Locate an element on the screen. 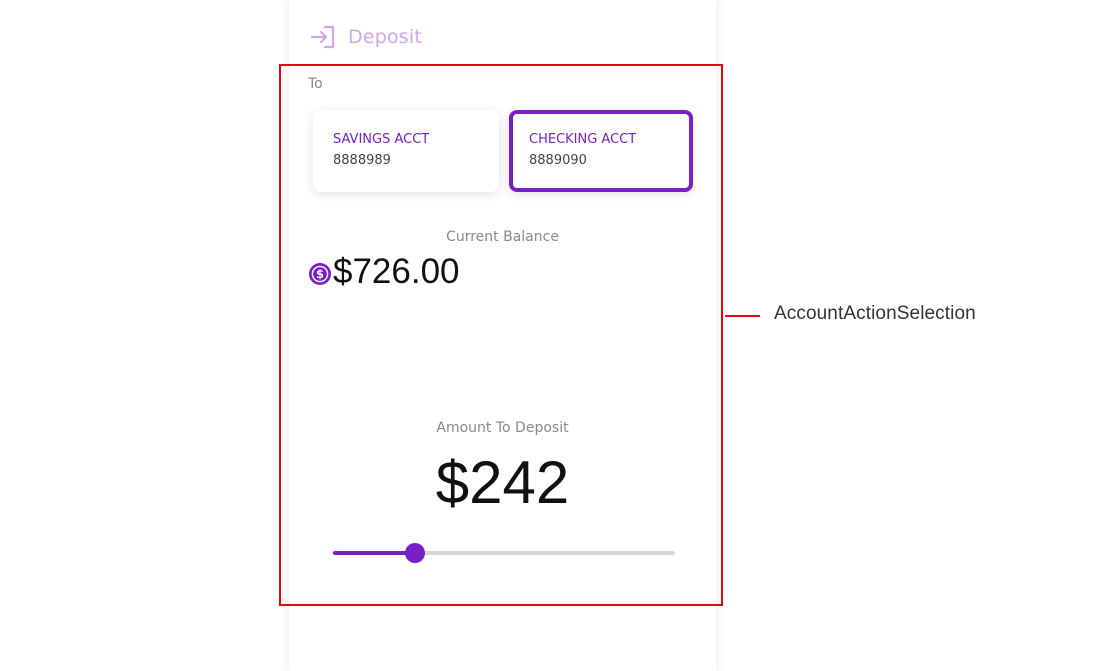 Image resolution: width=1107 pixels, height=671 pixels. deposit-amount-value: $242 is located at coordinates (502, 482).